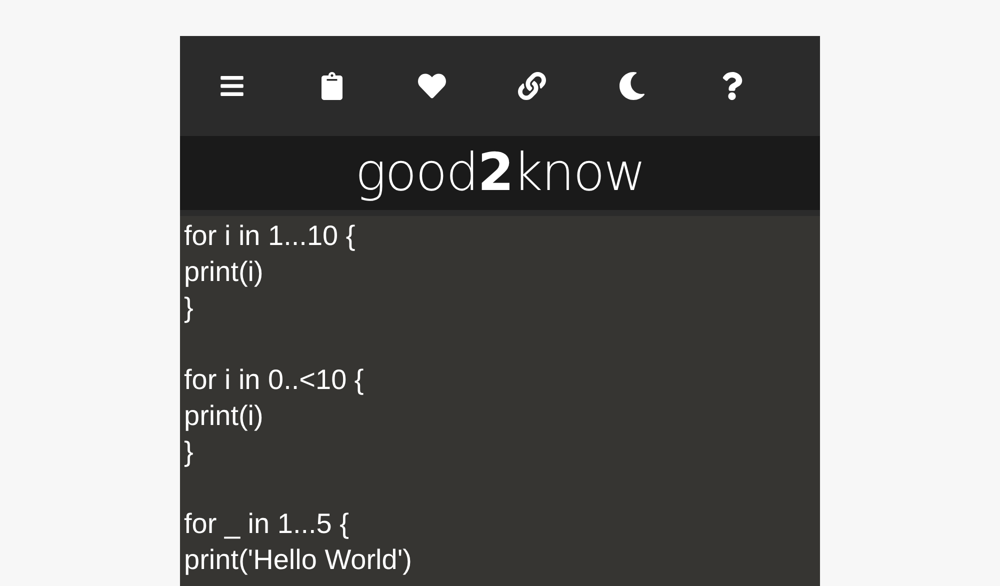 Image resolution: width=1000 pixels, height=586 pixels. Describe the element at coordinates (500, 173) in the screenshot. I see `app-title: good2know` at that location.